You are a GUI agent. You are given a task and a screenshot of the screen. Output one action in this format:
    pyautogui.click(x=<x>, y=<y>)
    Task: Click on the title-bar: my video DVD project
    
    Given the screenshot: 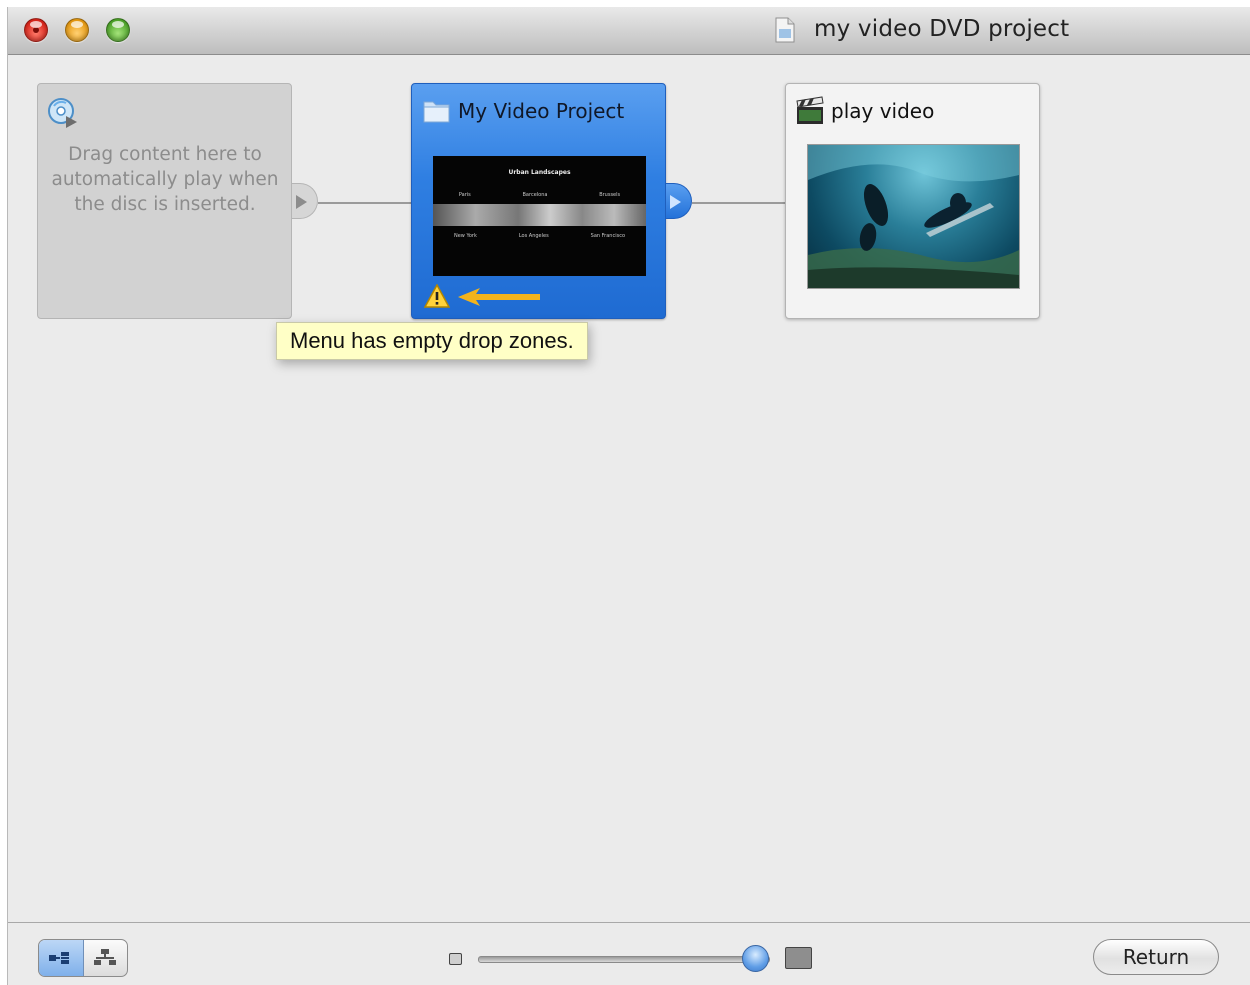 What is the action you would take?
    pyautogui.click(x=629, y=31)
    